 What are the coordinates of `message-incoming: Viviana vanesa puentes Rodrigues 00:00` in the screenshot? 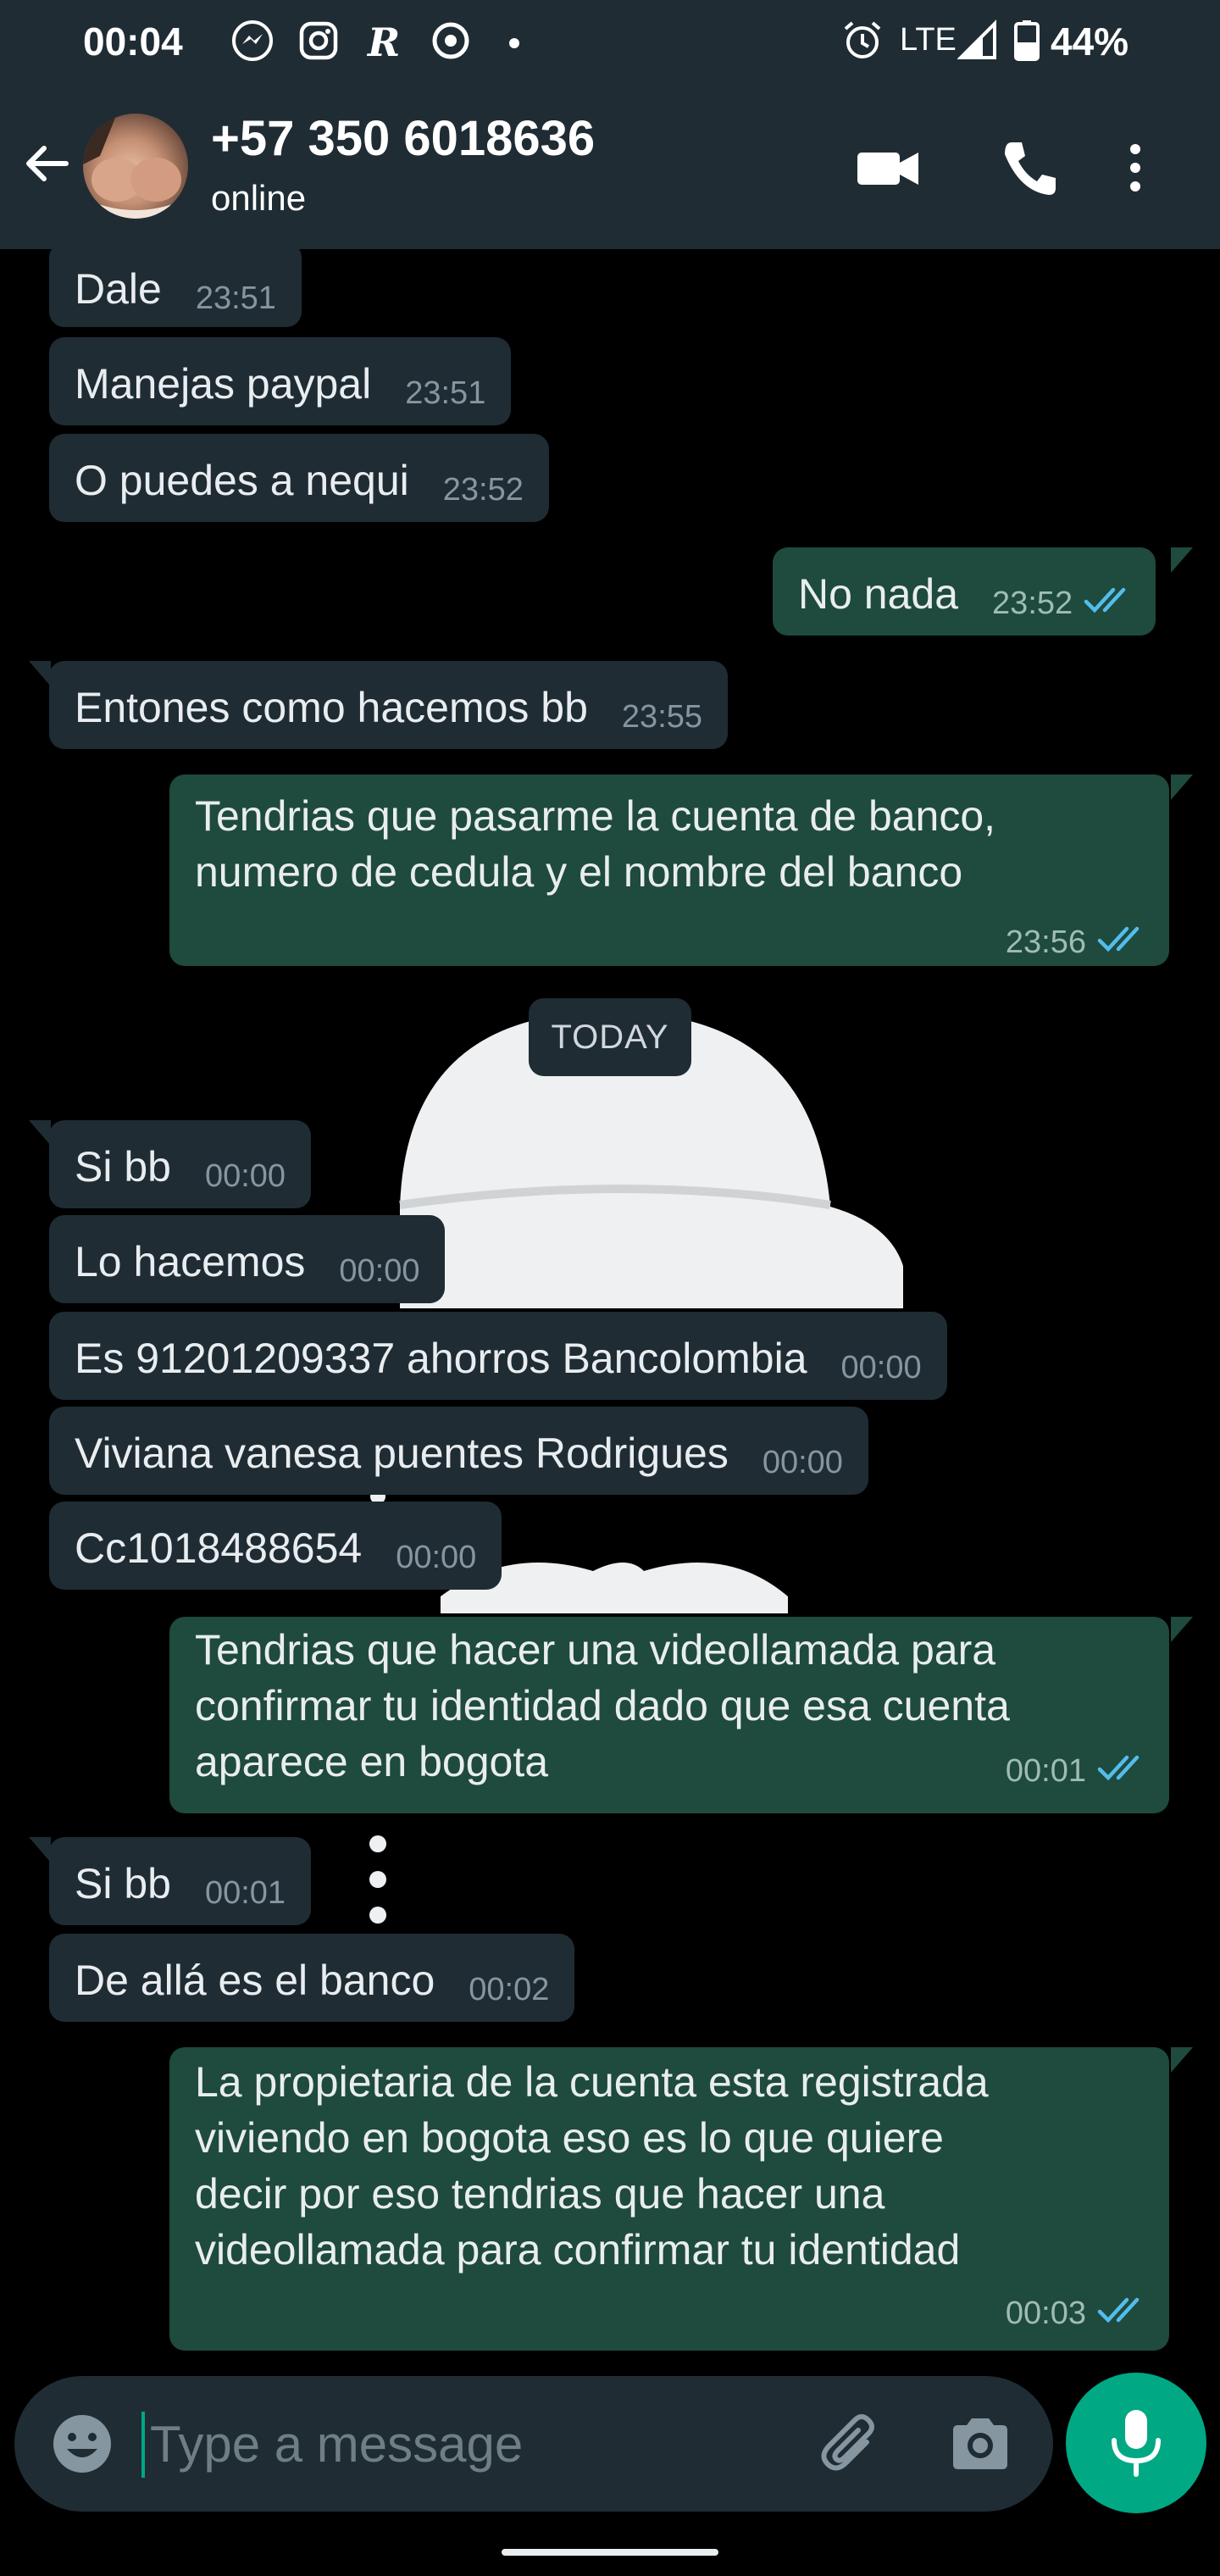 It's located at (458, 1451).